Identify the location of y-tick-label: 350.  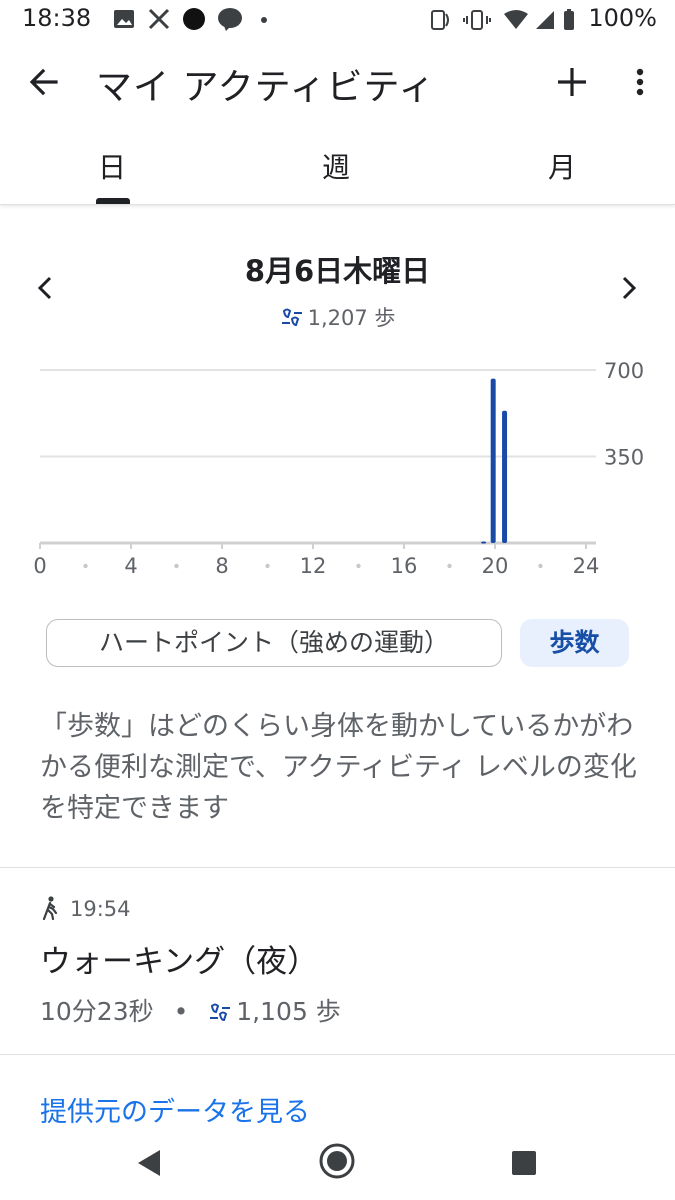
(624, 458).